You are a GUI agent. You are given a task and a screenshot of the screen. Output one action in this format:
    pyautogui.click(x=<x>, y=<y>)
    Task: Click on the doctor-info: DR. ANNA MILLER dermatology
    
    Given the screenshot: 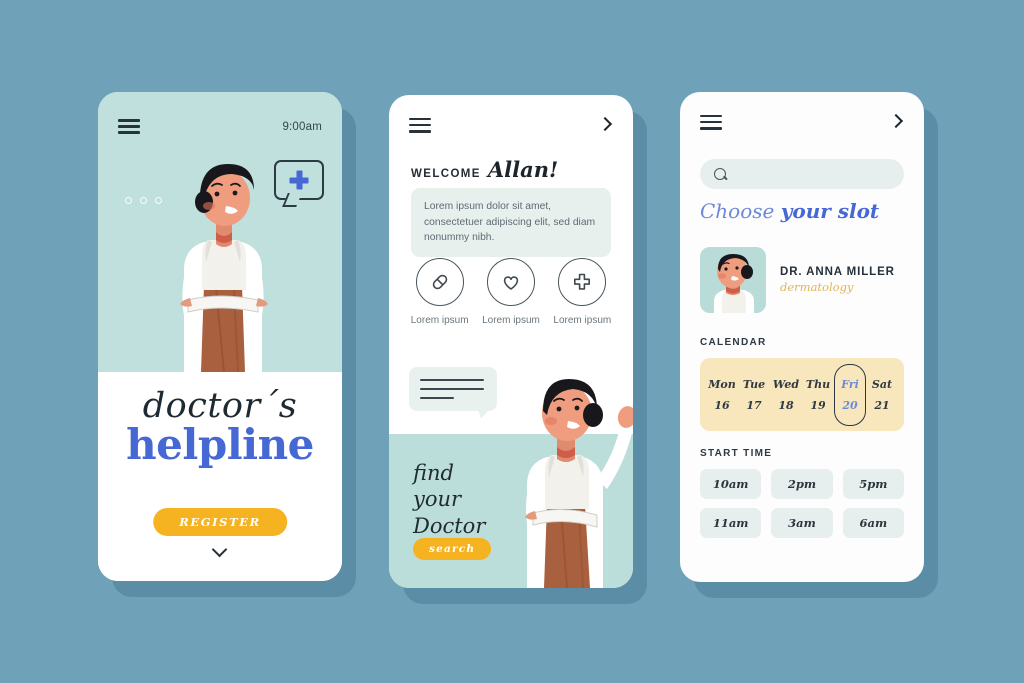 What is the action you would take?
    pyautogui.click(x=837, y=280)
    